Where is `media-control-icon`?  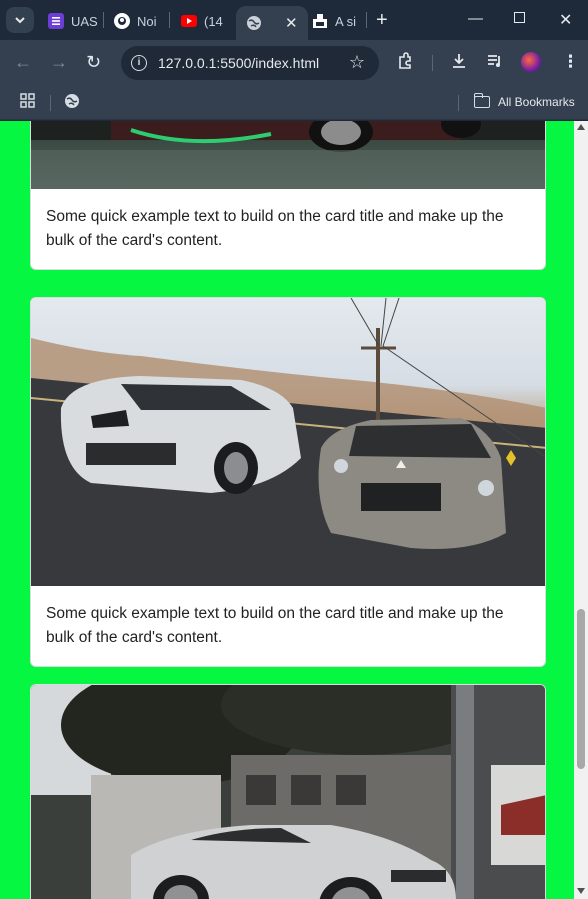
media-control-icon is located at coordinates (495, 63).